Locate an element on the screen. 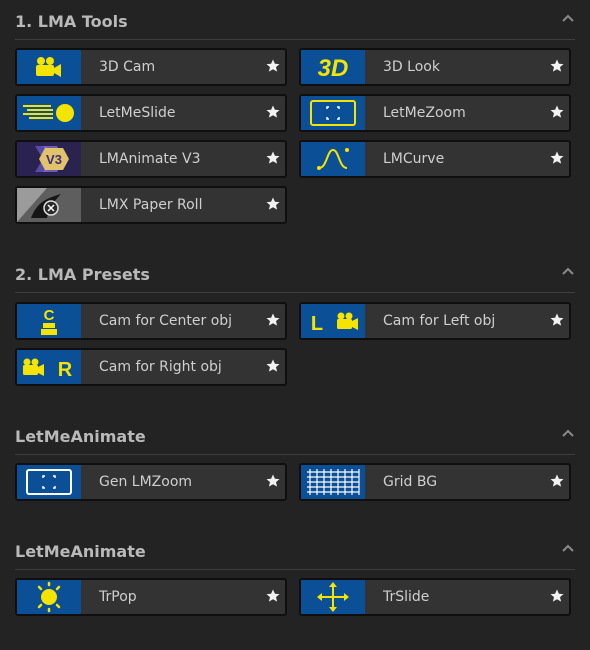  tool-item-letmezoom: LetMeZoom is located at coordinates (435, 113).